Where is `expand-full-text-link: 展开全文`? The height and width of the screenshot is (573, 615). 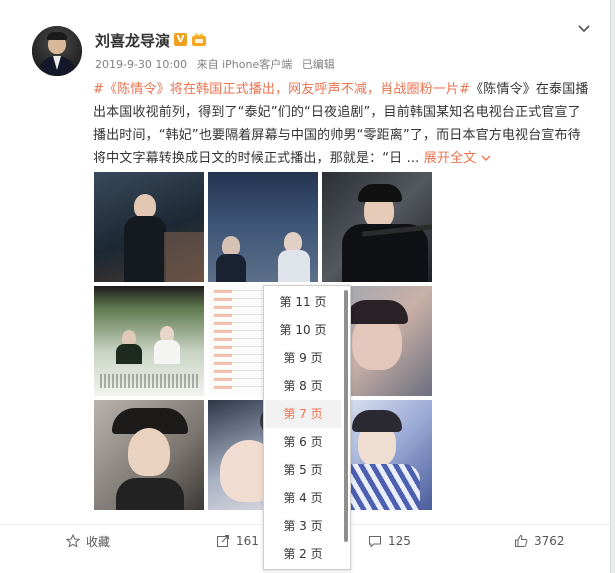 expand-full-text-link: 展开全文 is located at coordinates (457, 158).